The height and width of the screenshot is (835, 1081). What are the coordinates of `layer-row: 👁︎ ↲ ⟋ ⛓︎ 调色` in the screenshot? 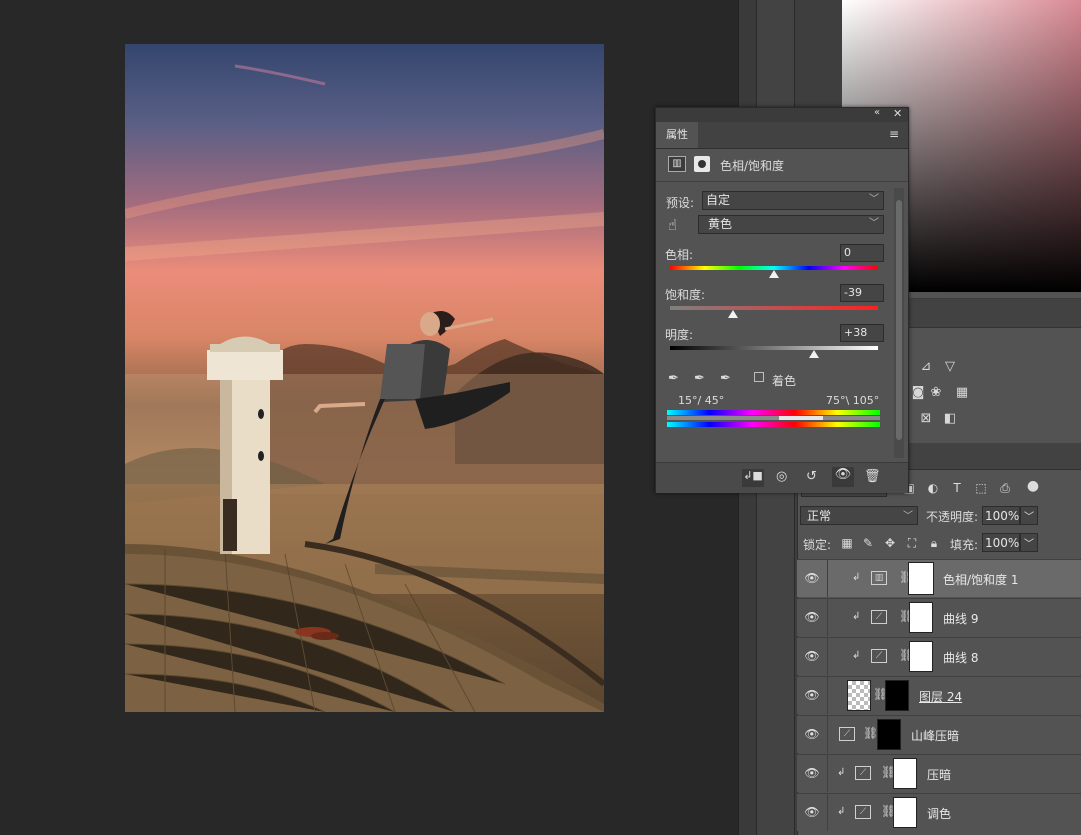 It's located at (939, 812).